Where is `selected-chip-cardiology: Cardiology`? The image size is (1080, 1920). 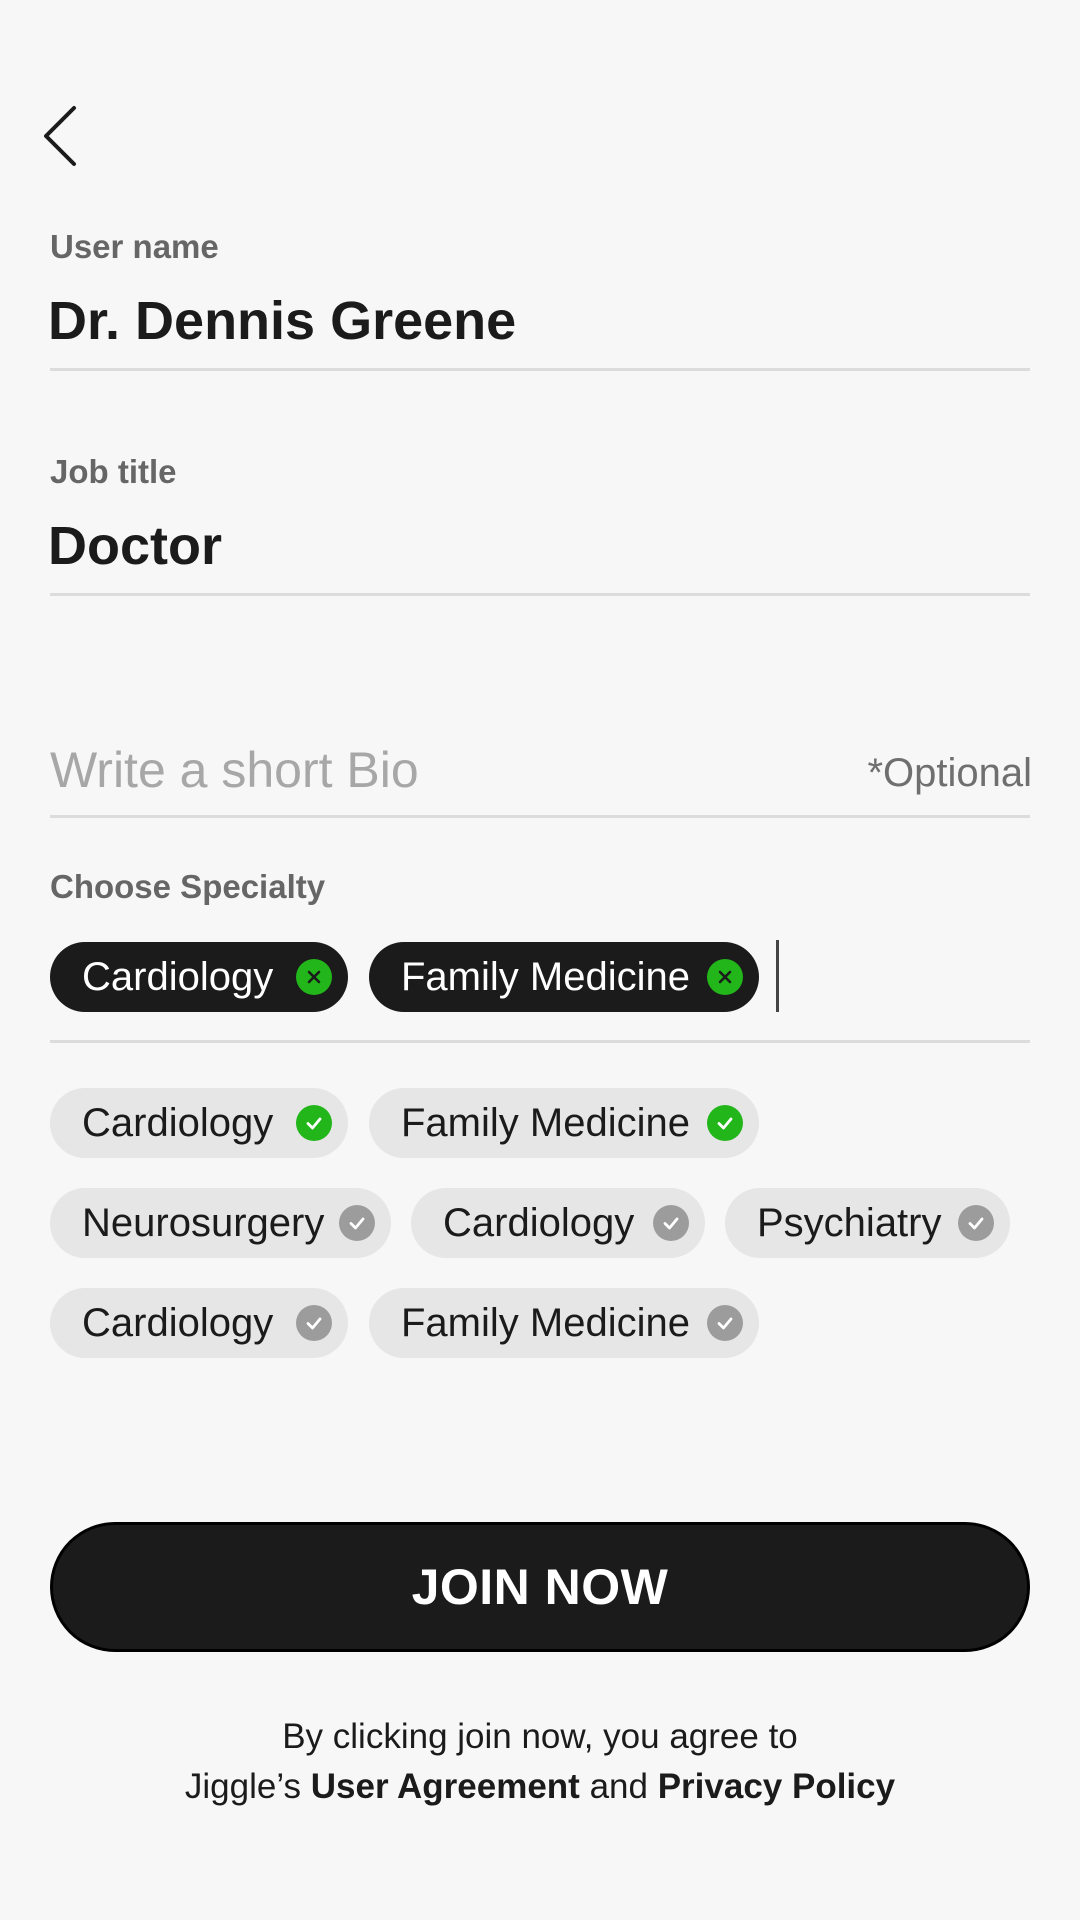
selected-chip-cardiology: Cardiology is located at coordinates (199, 977).